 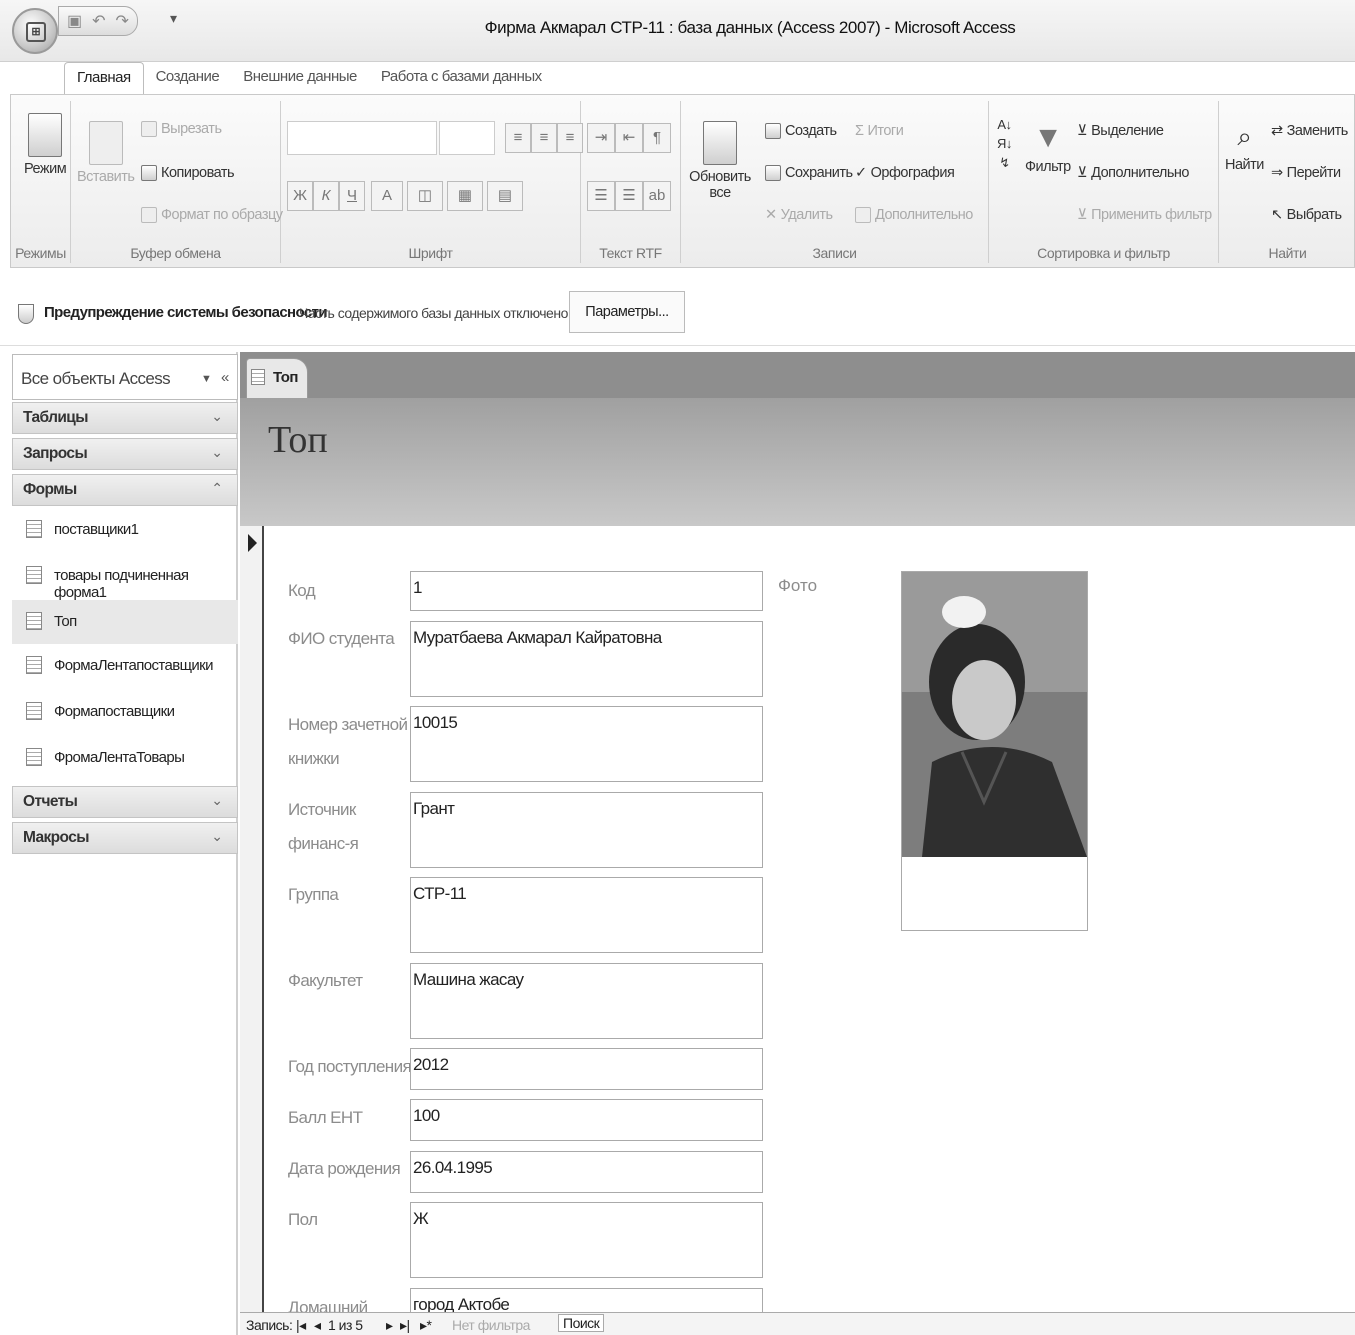 What do you see at coordinates (629, 138) in the screenshot?
I see `indent-decrease-icon: ⇤` at bounding box center [629, 138].